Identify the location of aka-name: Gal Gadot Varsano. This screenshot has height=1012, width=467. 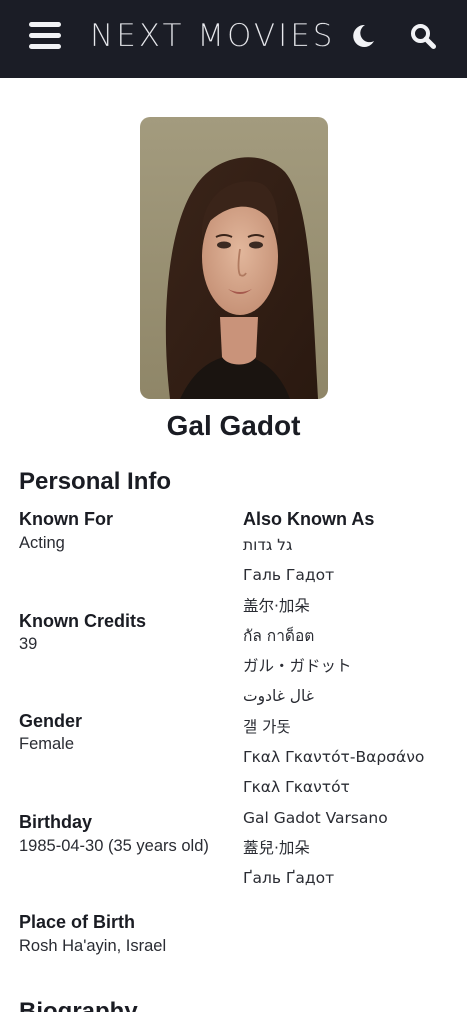
(315, 817).